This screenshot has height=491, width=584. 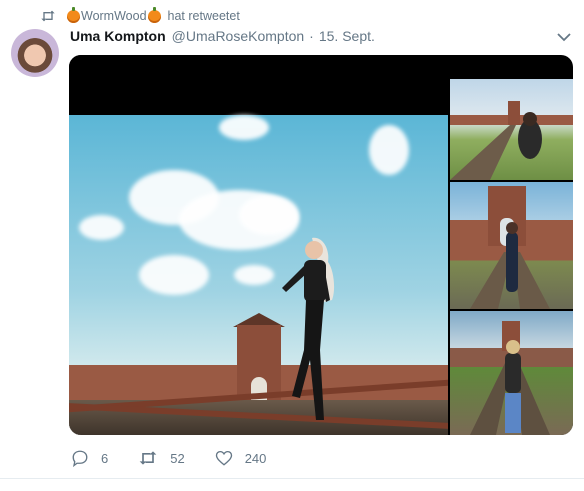 I want to click on reply-button: 6, so click(x=89, y=458).